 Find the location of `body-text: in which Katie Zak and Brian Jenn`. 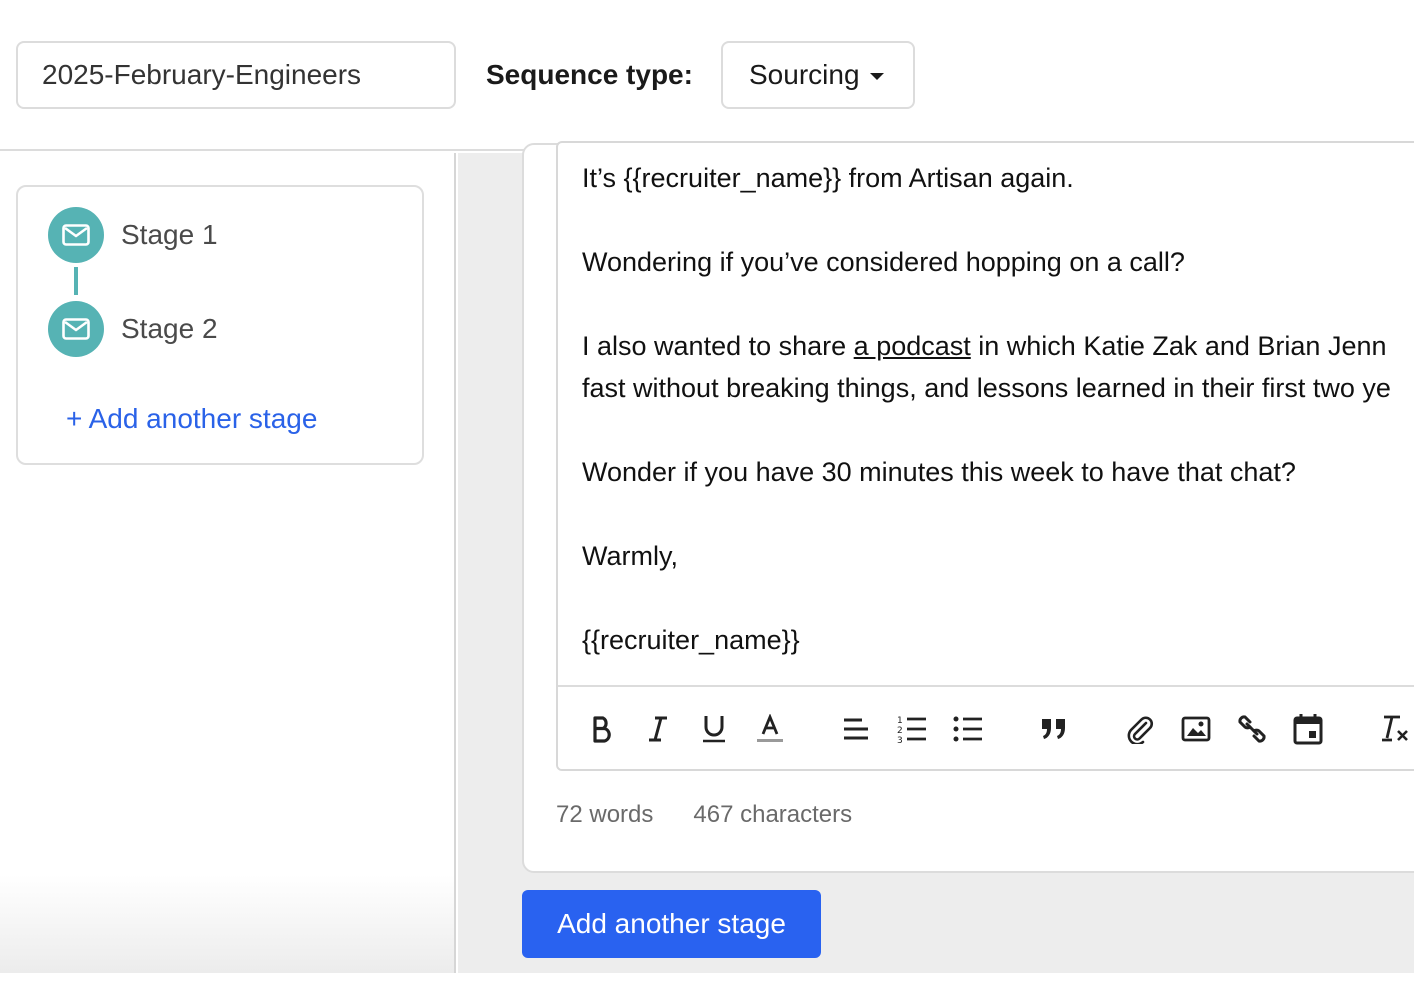

body-text: in which Katie Zak and Brian Jenn is located at coordinates (1178, 346).